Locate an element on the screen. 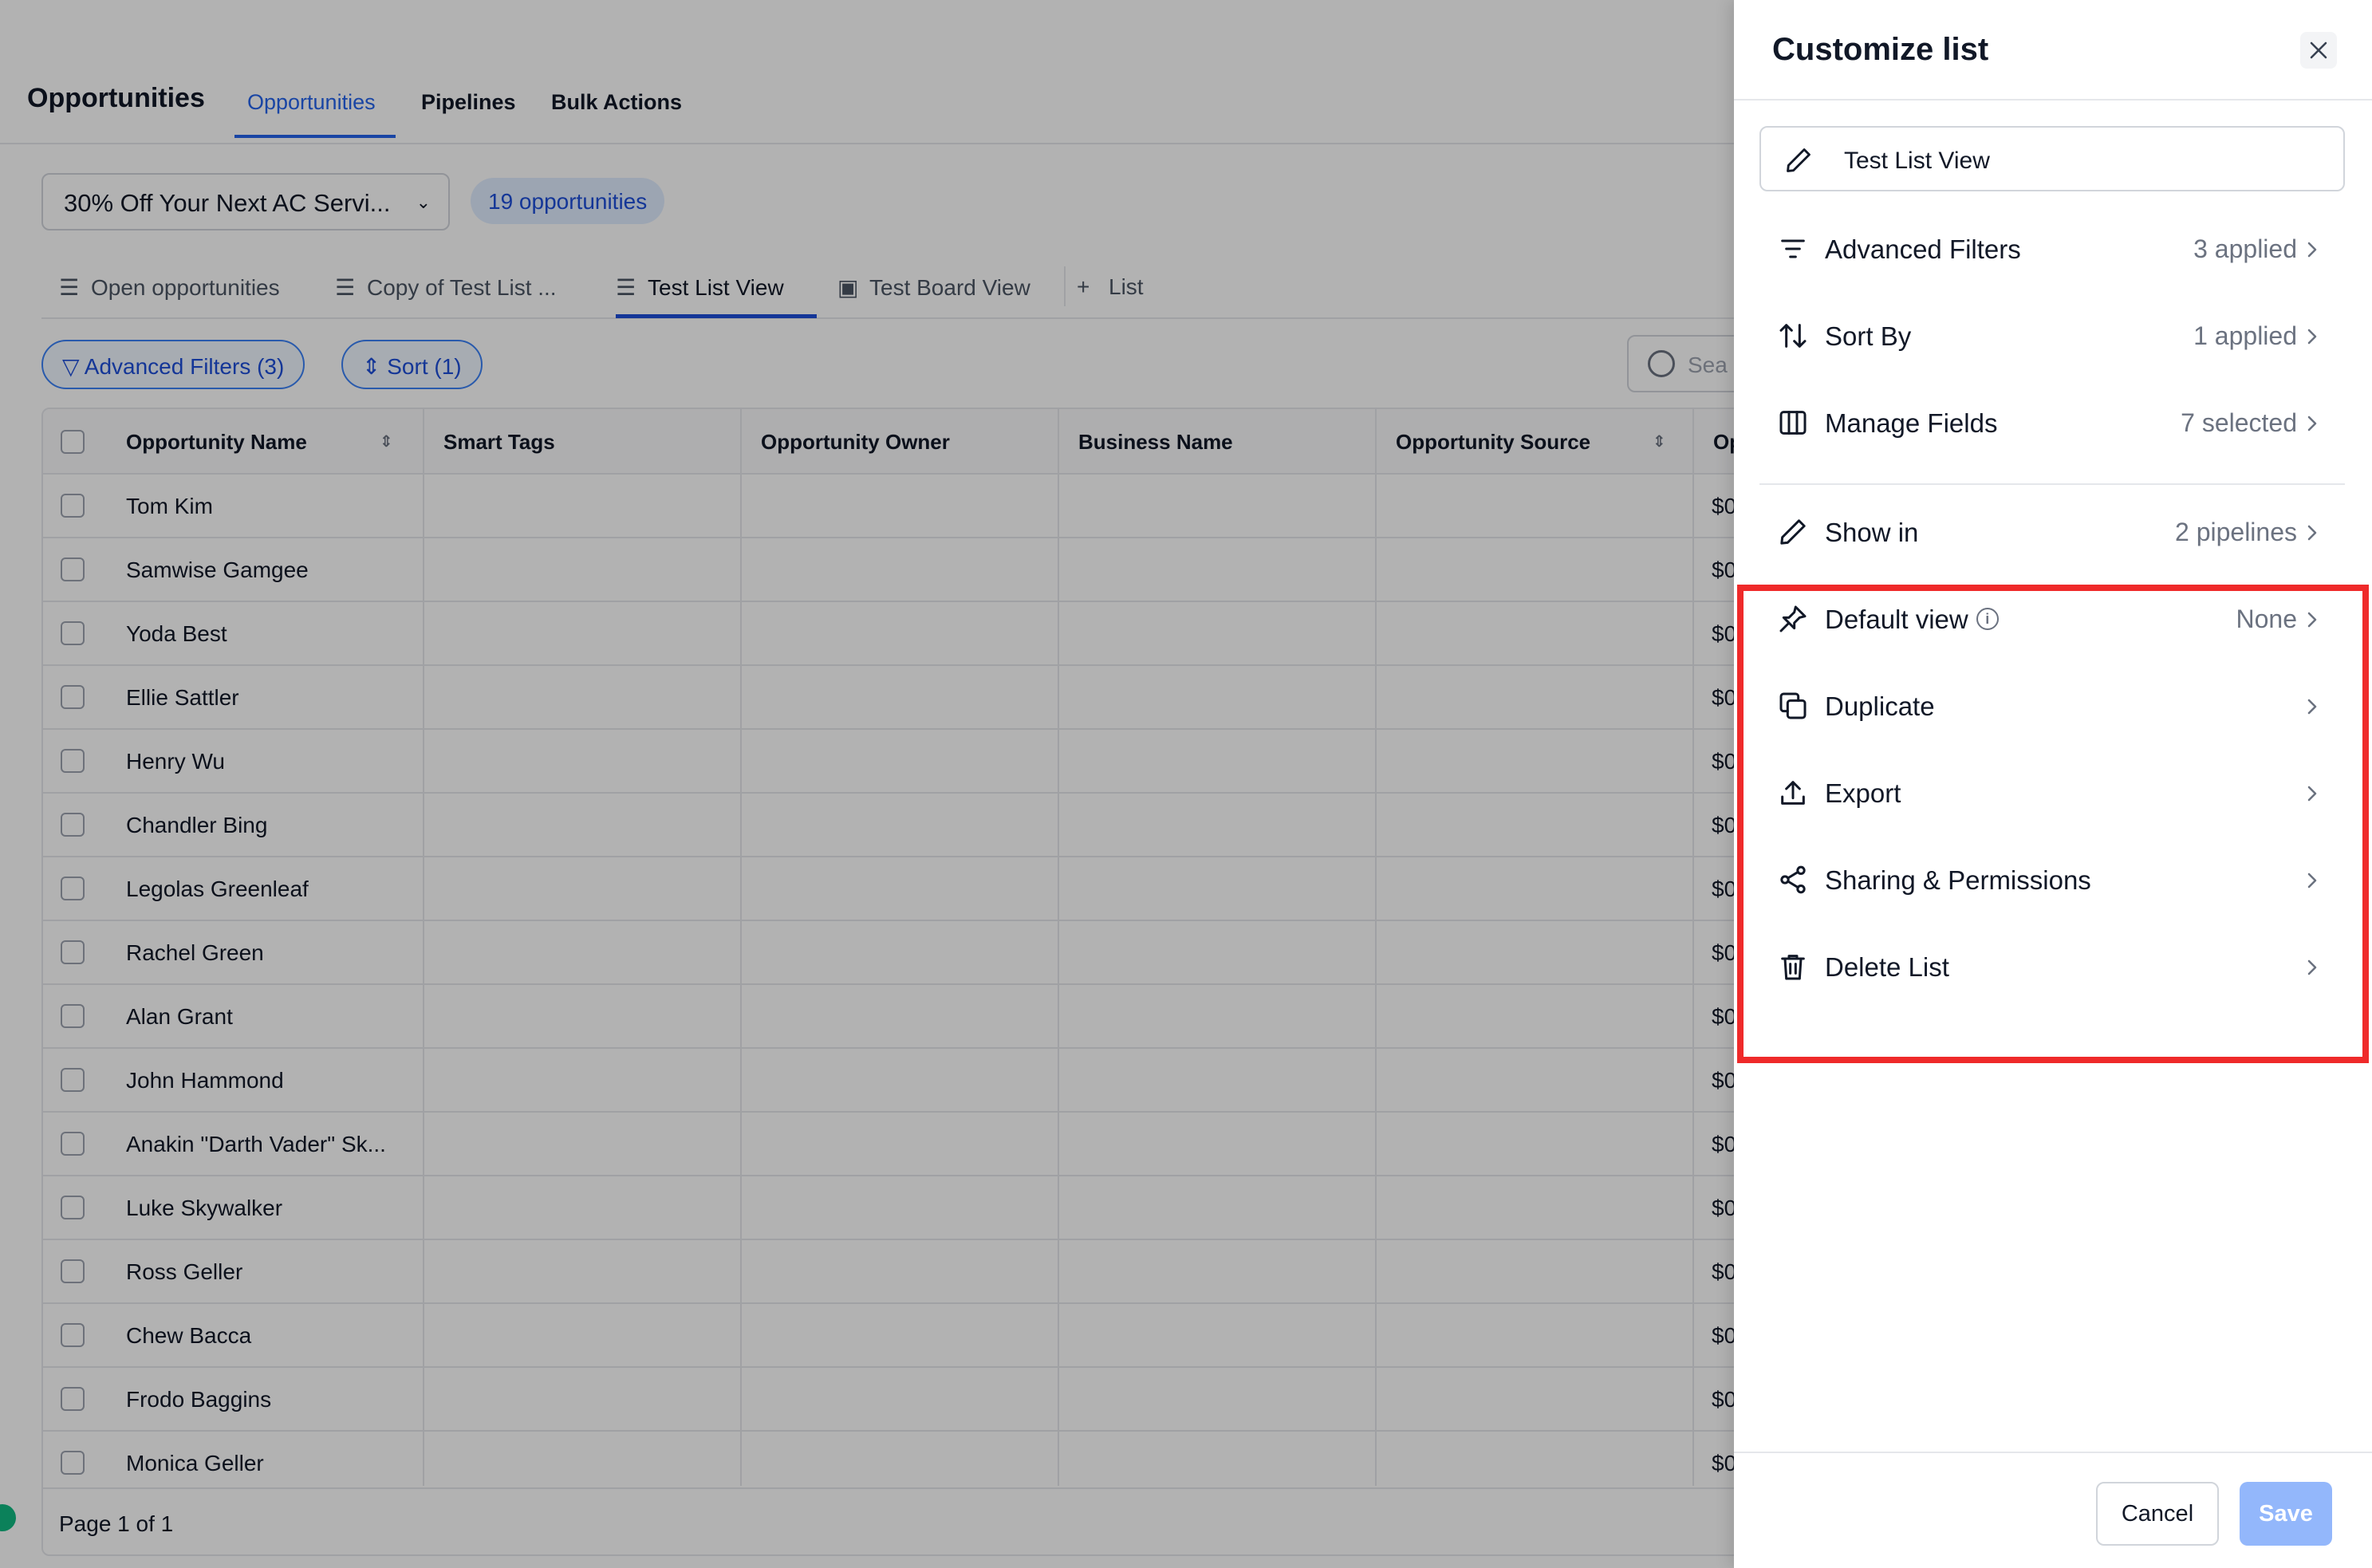 This screenshot has width=2372, height=1568. menu-item-advanced-filters: Advanced Filters 3 applied is located at coordinates (2052, 247).